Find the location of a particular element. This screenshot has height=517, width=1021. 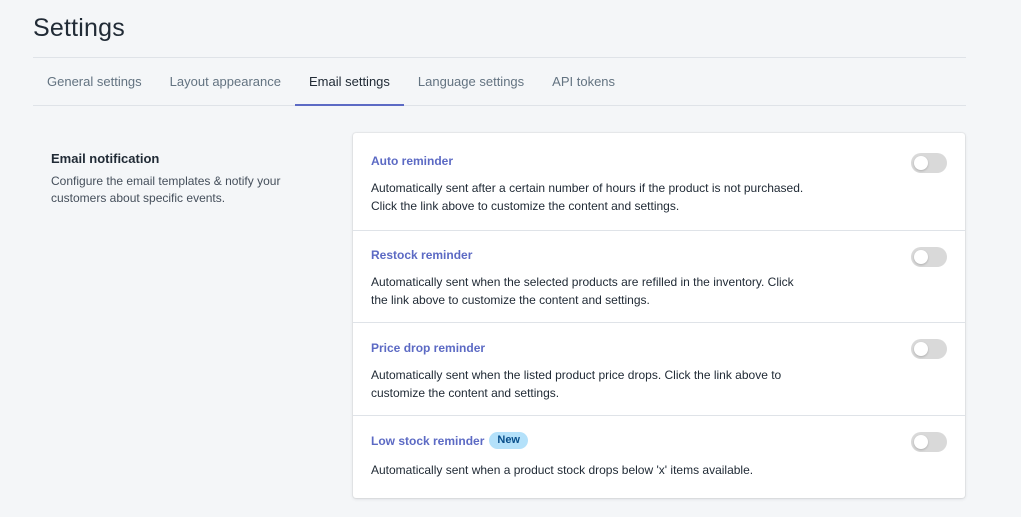

tab-layout-appearance: Layout appearance is located at coordinates (225, 81).